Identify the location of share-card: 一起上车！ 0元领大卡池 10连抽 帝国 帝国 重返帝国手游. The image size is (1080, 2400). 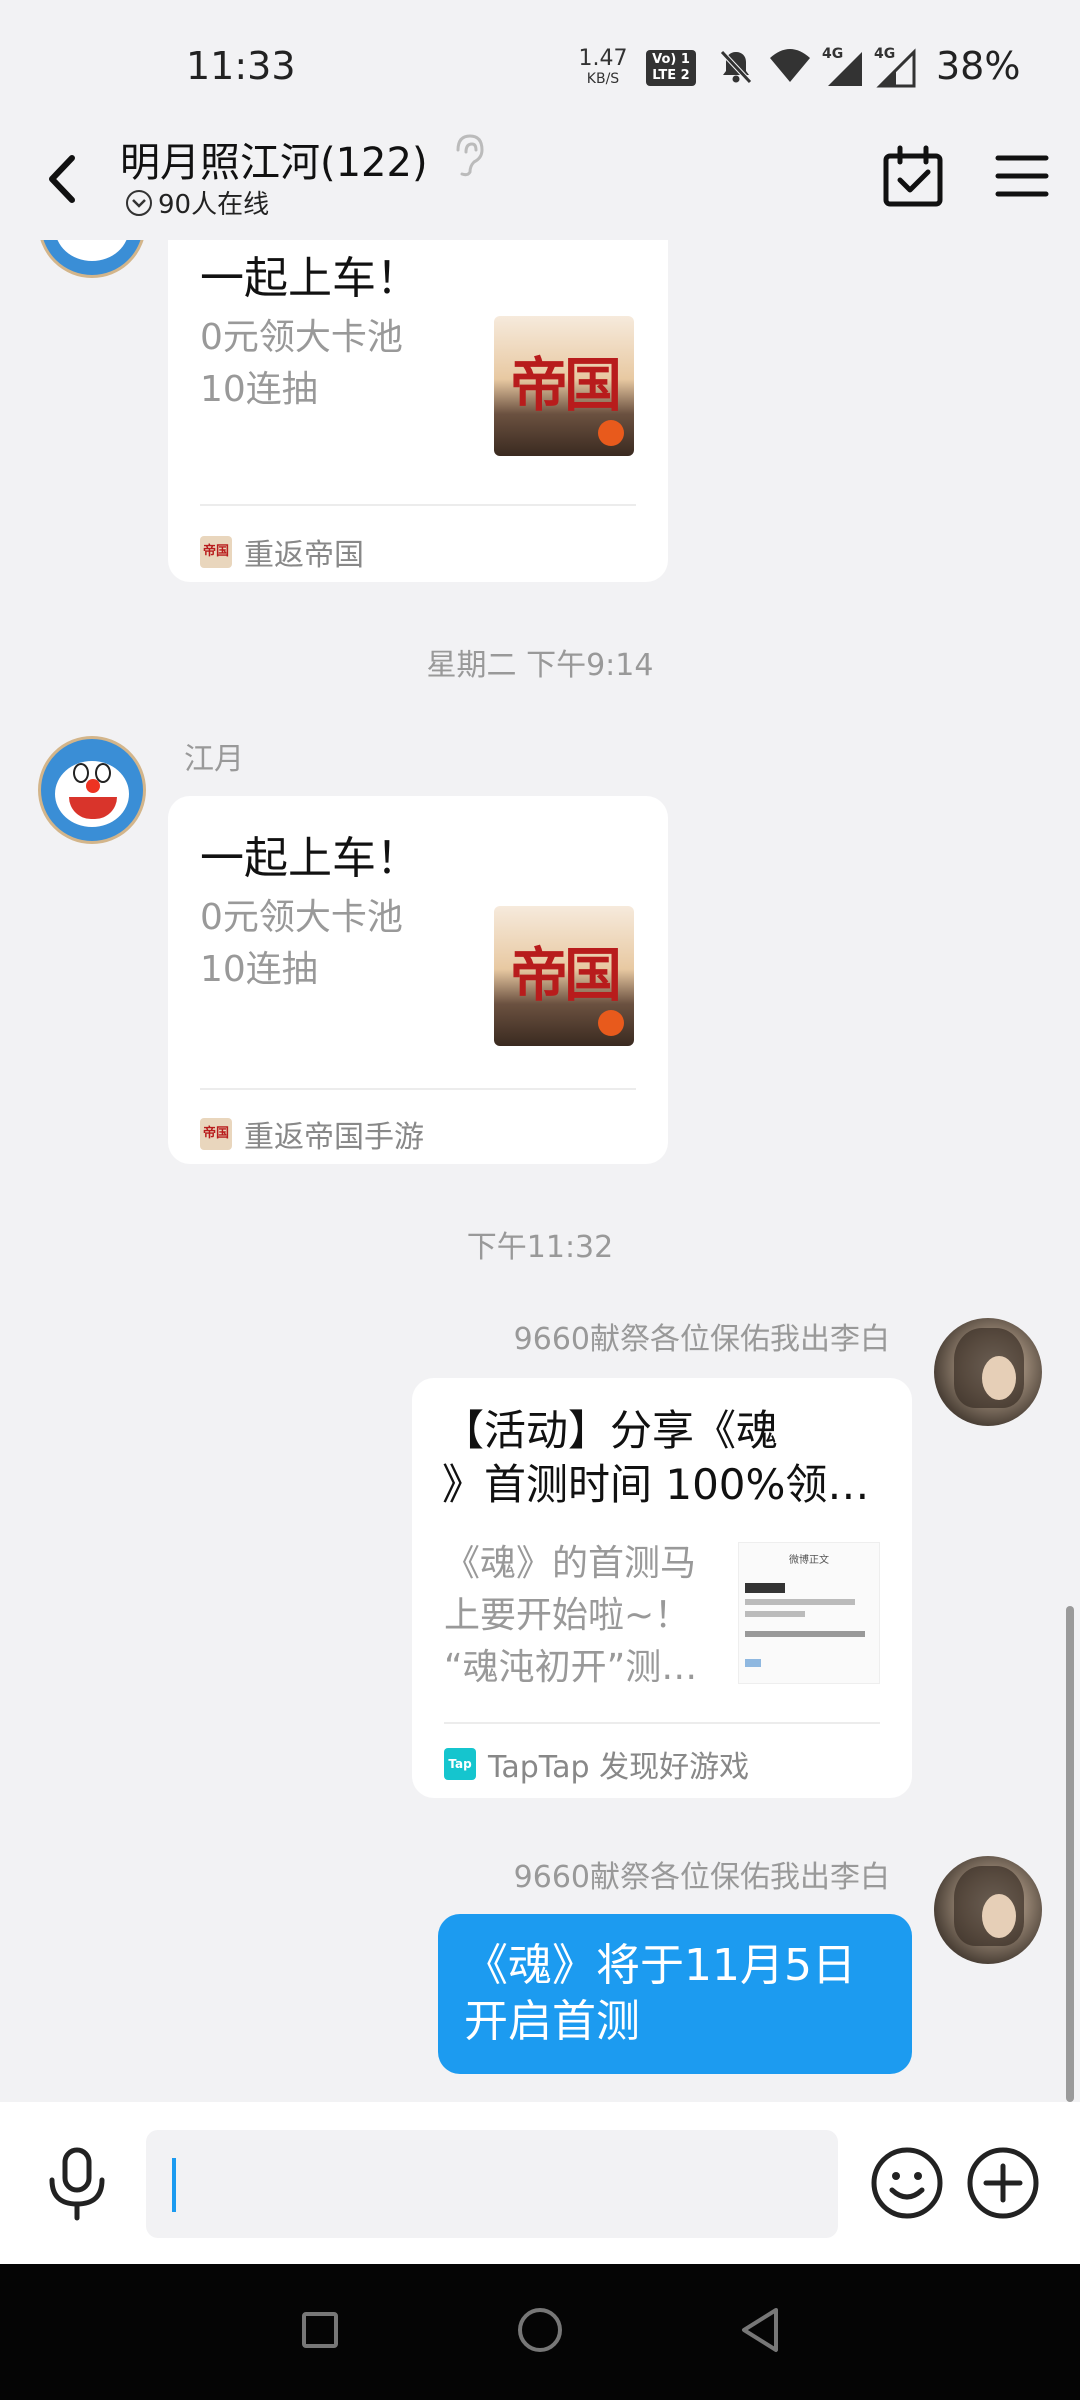
(418, 980).